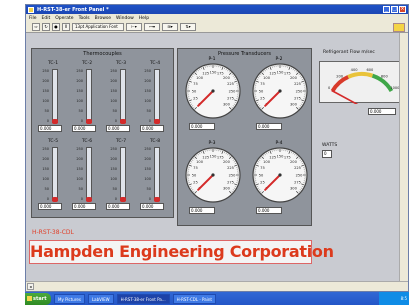 Image resolution: width=409 pixels, height=305 pixels. Describe the element at coordinates (98, 27) in the screenshot. I see `font-select: 13pt Application Font` at that location.